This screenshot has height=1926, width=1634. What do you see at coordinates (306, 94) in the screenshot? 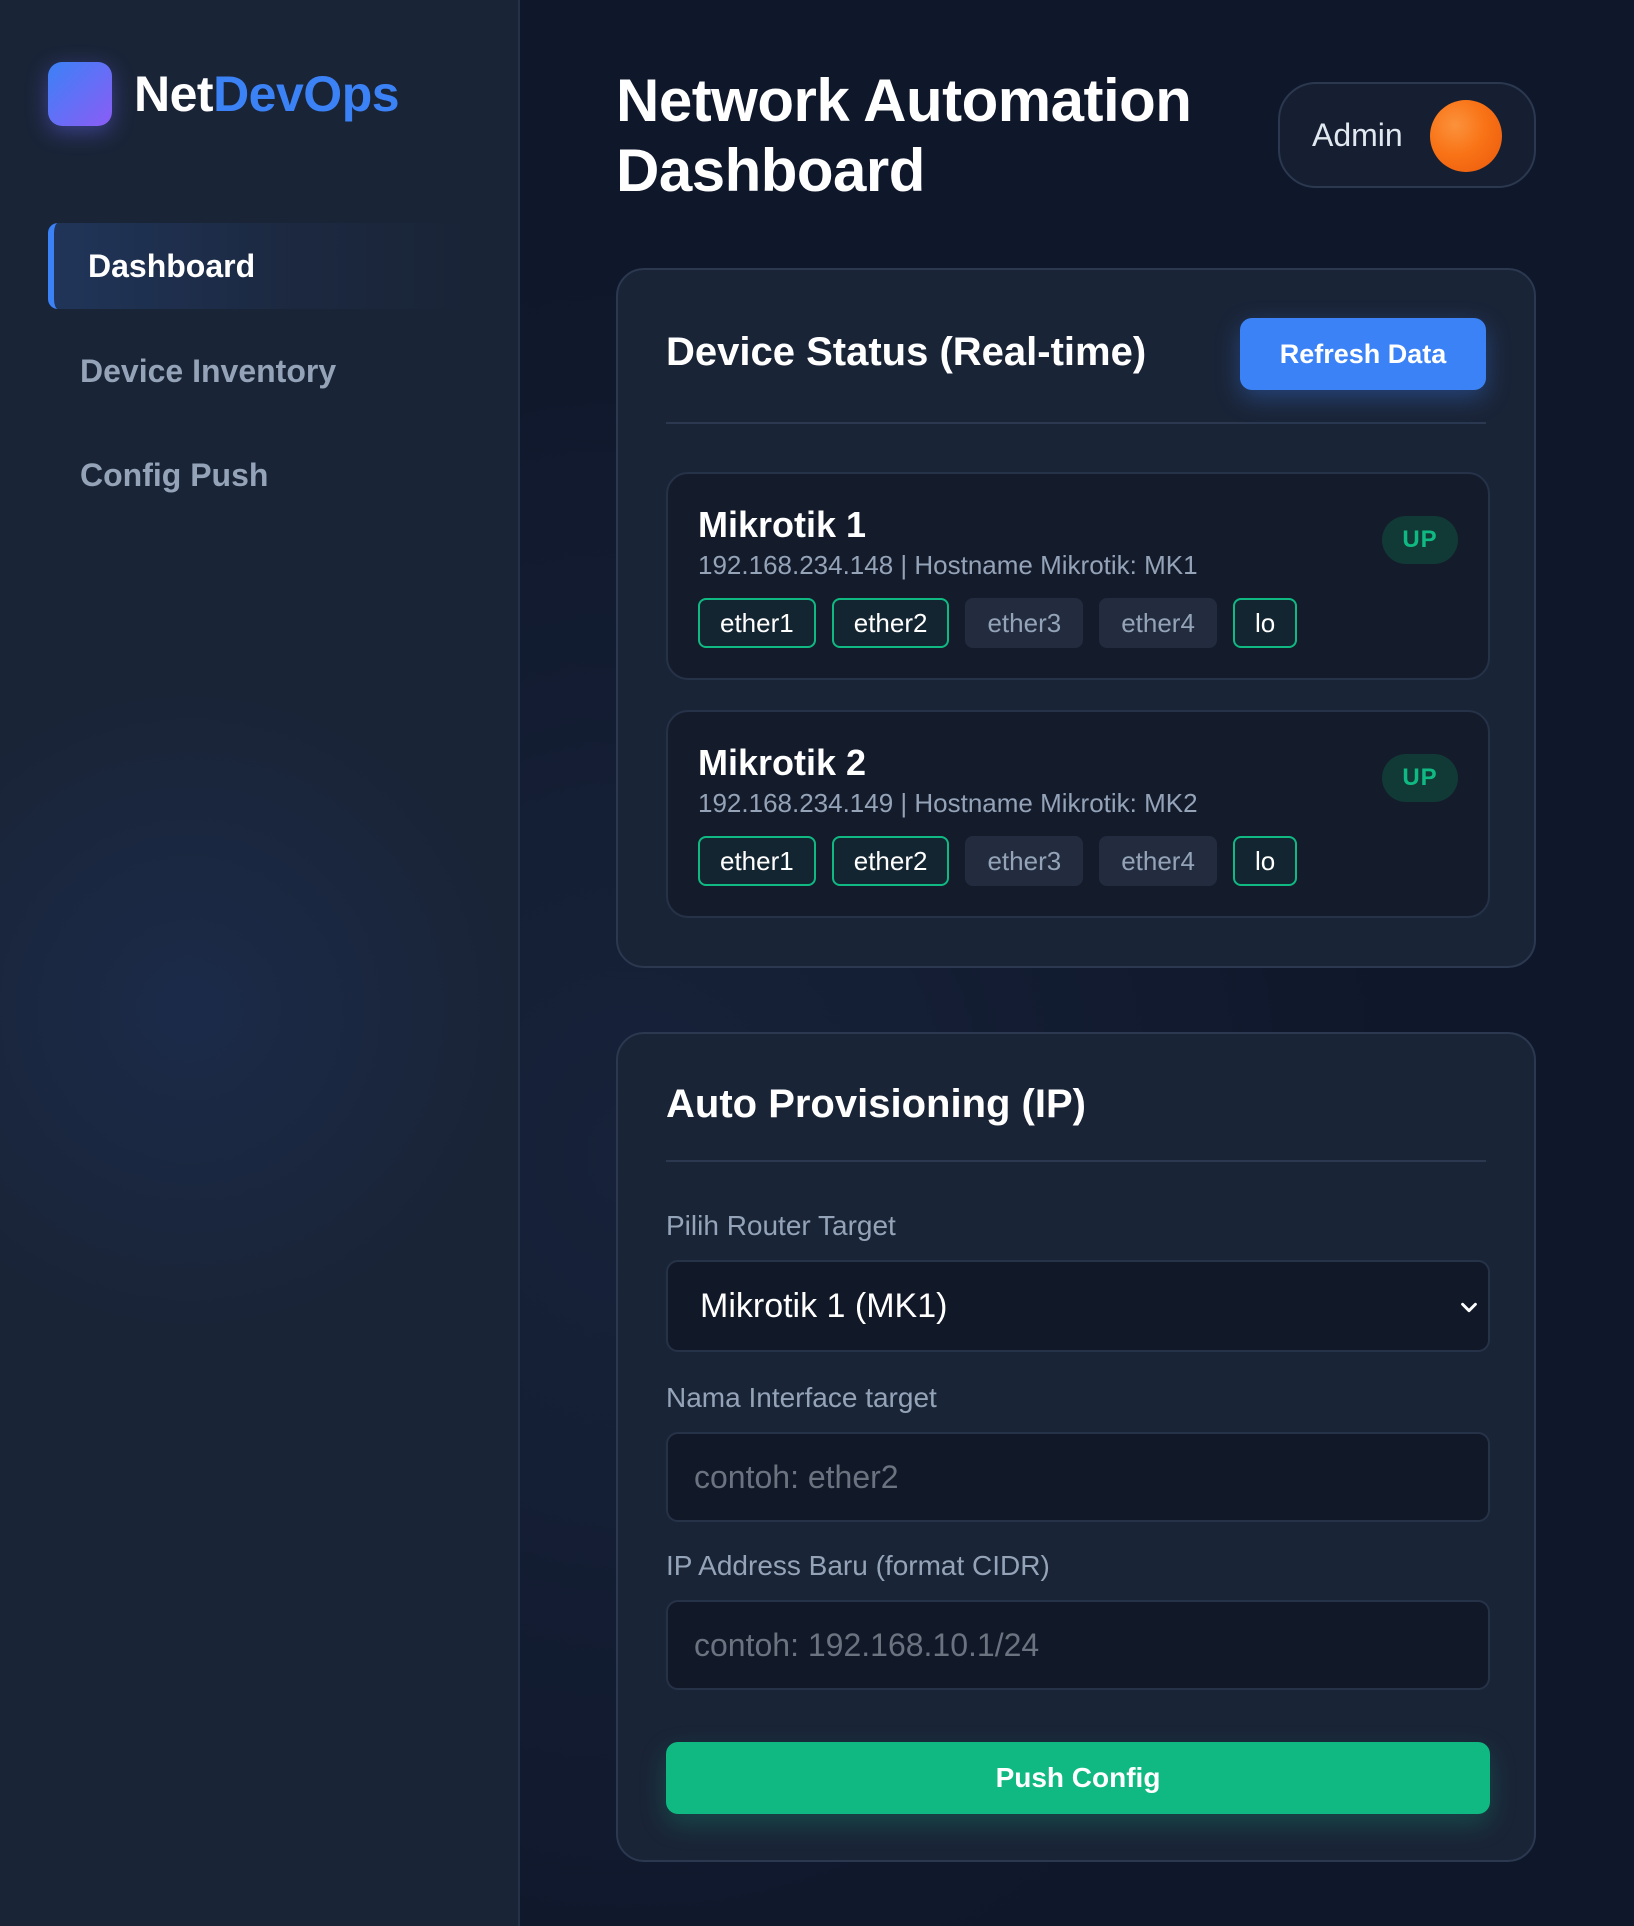
I see `brand-name-part2: DevOps` at bounding box center [306, 94].